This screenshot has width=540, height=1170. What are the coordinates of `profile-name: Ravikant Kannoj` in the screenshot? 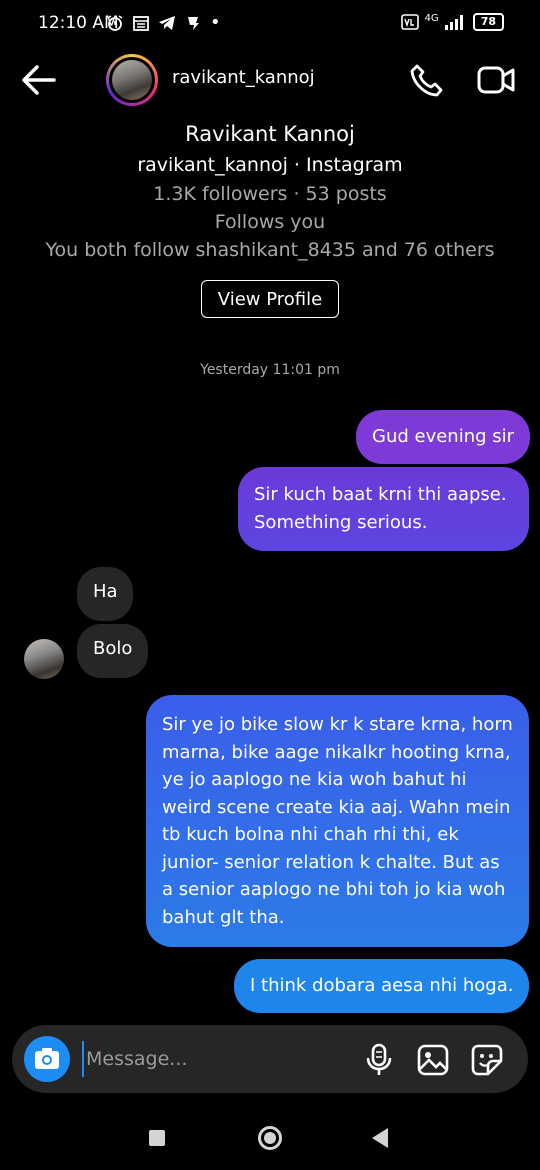 It's located at (270, 134).